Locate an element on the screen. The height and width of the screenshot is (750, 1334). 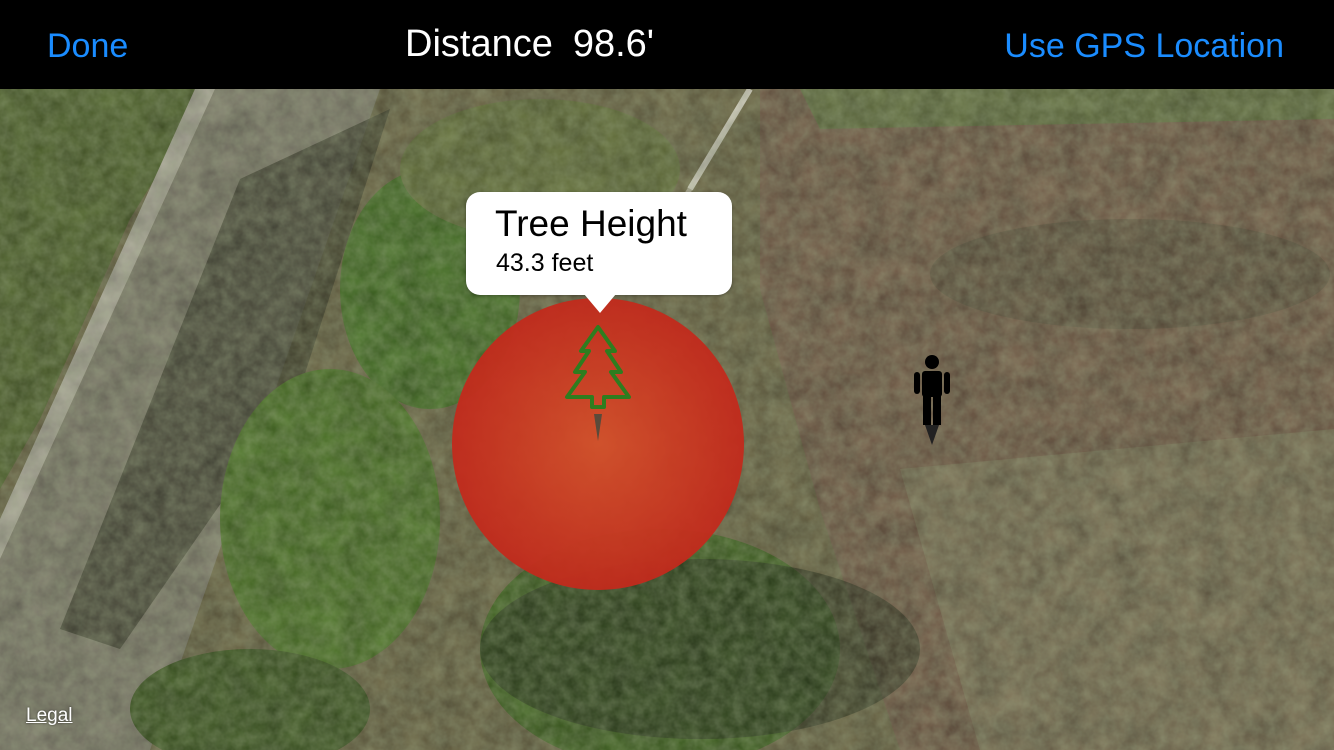
tree-radius-circle is located at coordinates (598, 444).